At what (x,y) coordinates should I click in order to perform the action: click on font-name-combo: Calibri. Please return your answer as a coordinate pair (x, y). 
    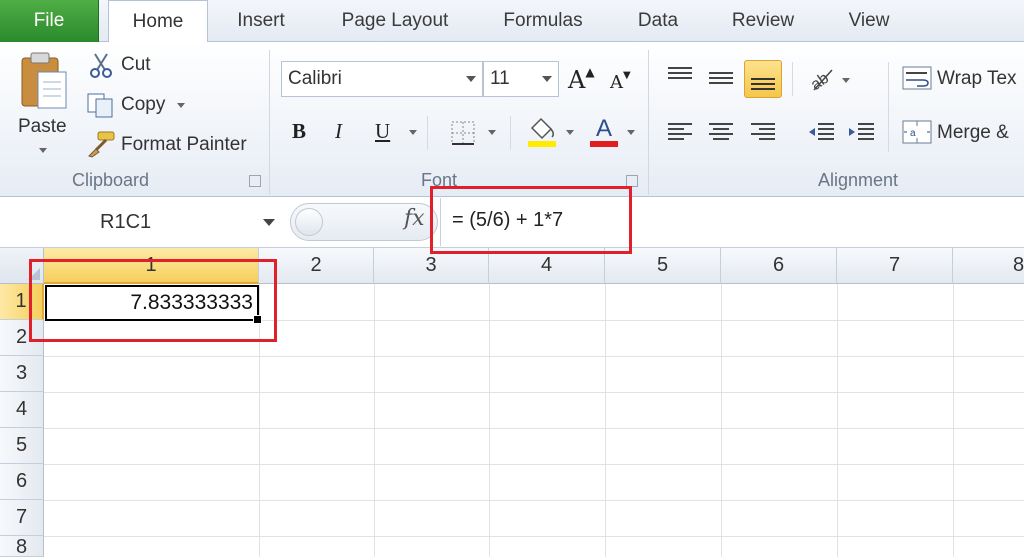
    Looking at the image, I should click on (382, 79).